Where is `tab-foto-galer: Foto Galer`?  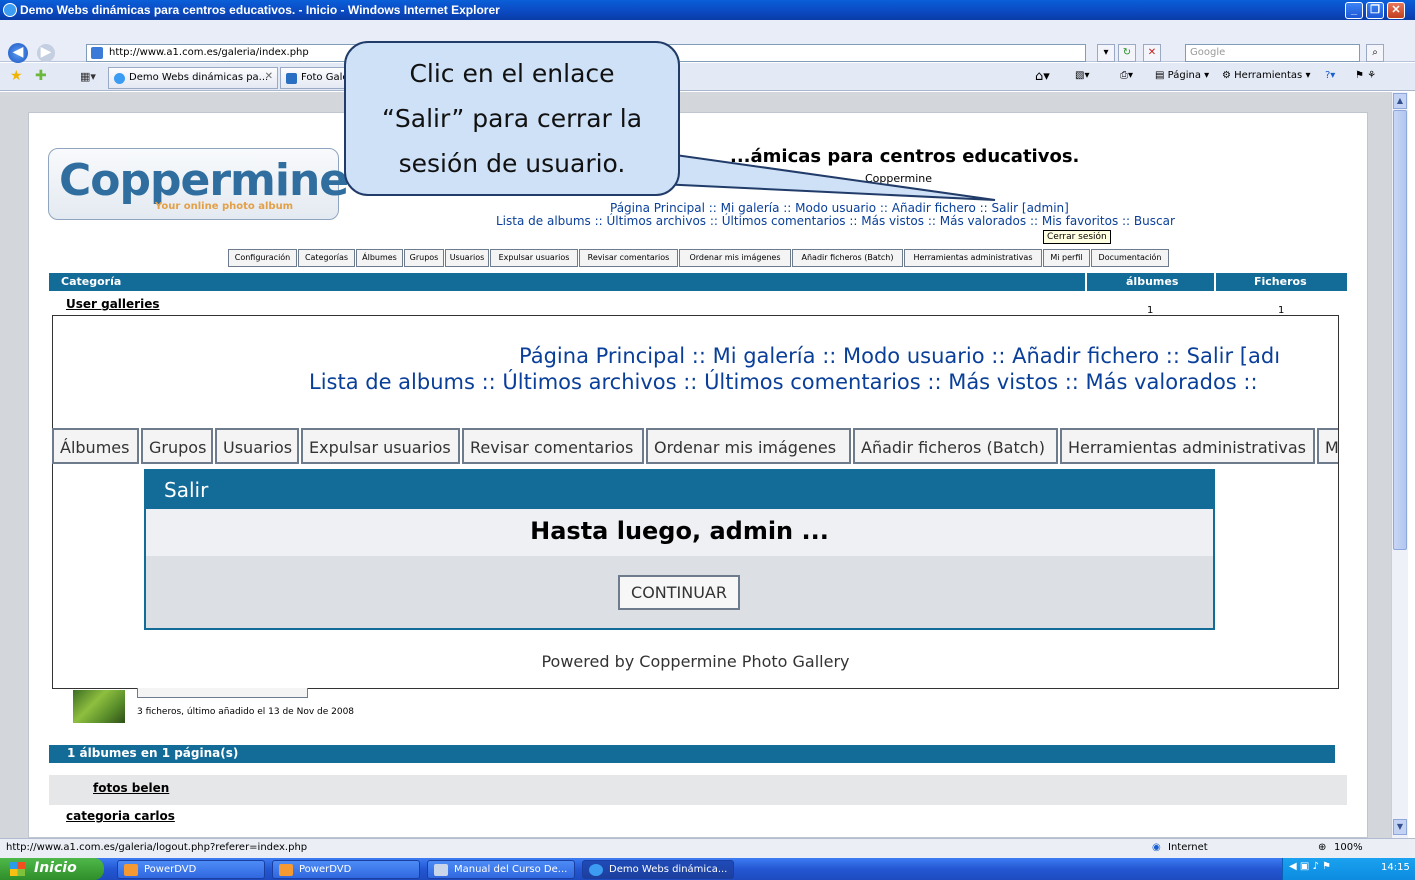
tab-foto-galer: Foto Galer is located at coordinates (315, 78).